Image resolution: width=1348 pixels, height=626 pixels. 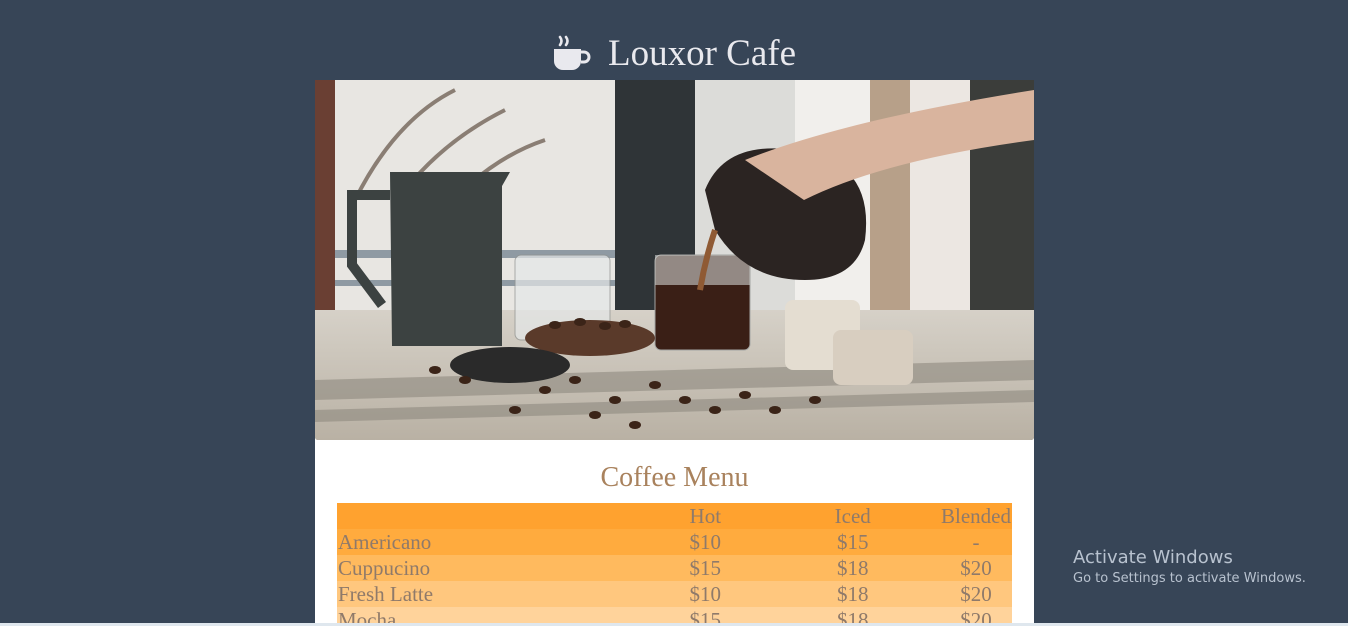 I want to click on column-header-blended: Blended, so click(x=976, y=516).